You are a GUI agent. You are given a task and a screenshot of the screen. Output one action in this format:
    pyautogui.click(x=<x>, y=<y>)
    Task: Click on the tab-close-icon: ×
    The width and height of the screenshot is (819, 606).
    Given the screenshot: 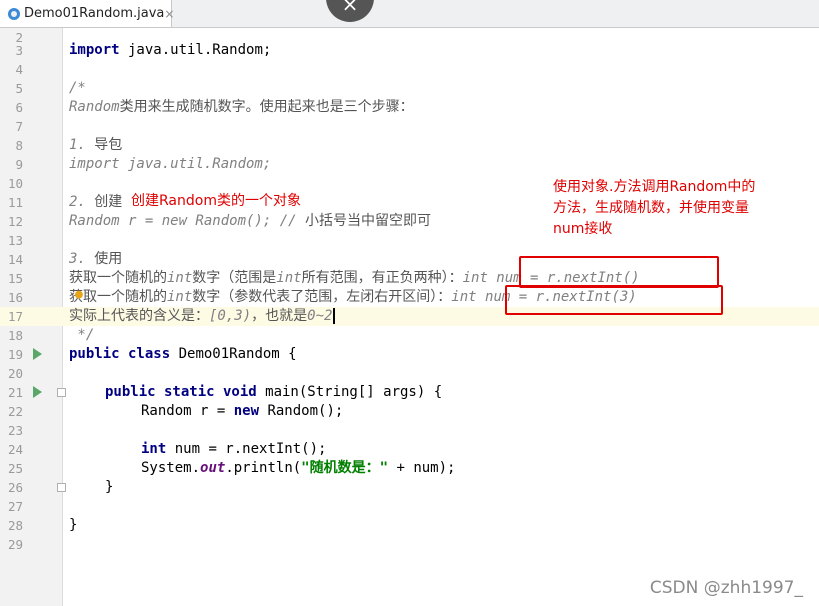 What is the action you would take?
    pyautogui.click(x=169, y=14)
    